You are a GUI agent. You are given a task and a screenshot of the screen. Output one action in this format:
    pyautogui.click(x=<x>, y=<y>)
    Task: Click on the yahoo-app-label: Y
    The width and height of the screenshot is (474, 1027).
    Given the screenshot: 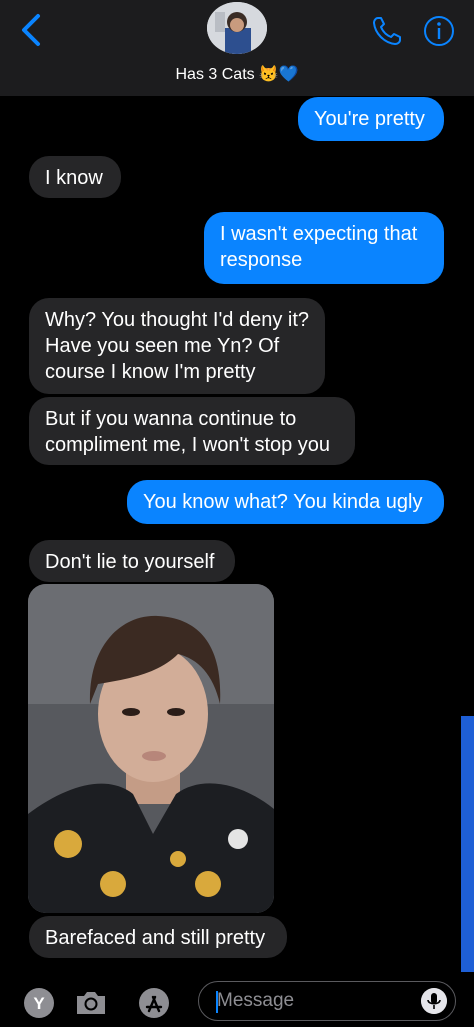 What is the action you would take?
    pyautogui.click(x=39, y=1003)
    